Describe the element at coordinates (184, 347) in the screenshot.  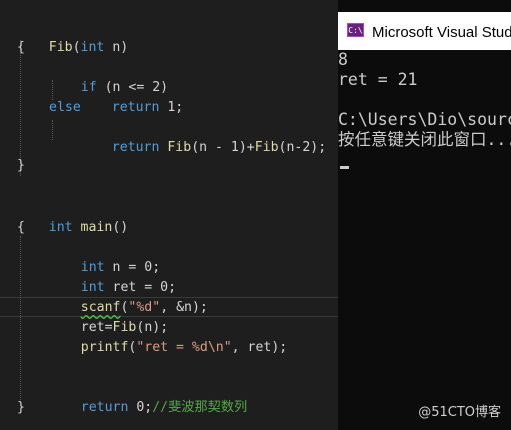
I see `string-literal: "ret = %d\n"` at that location.